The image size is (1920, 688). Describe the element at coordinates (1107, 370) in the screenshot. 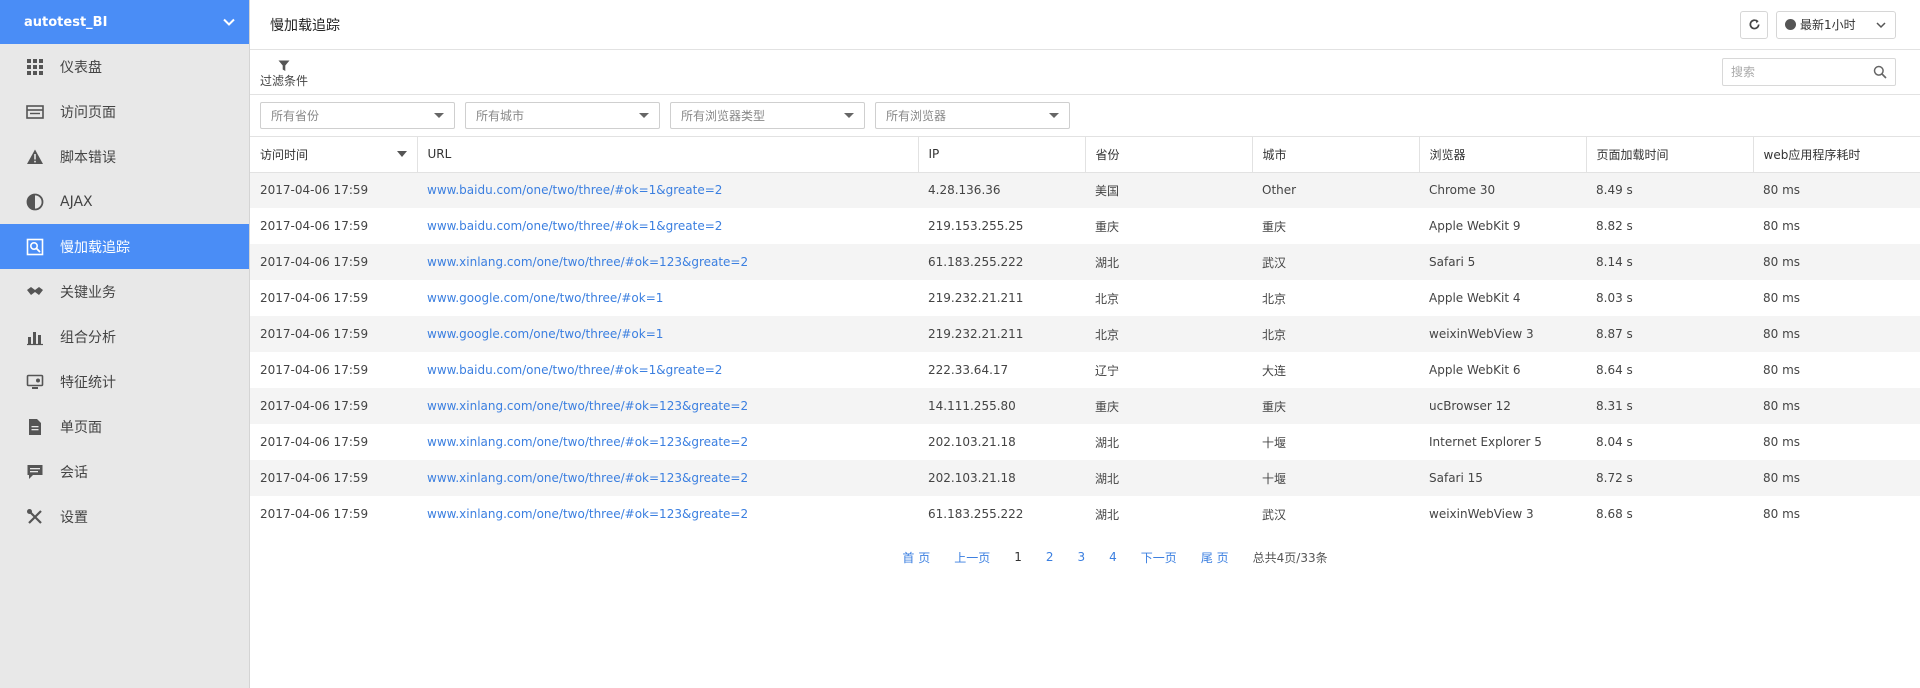

I see `cell-province: 辽宁` at that location.